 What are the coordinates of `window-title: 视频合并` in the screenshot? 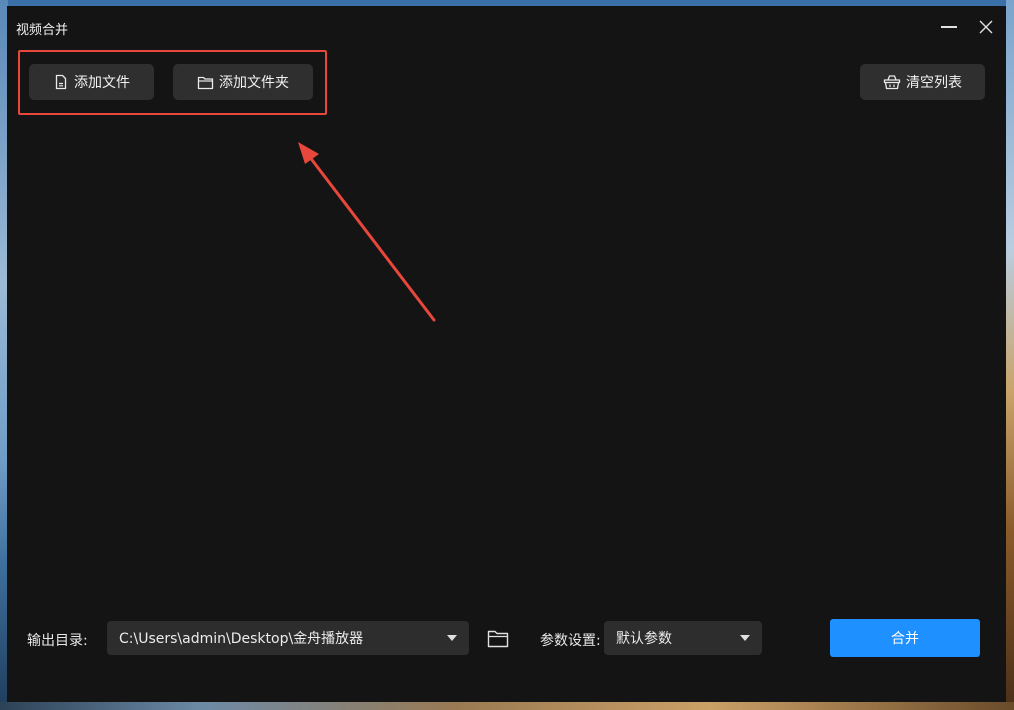 It's located at (42, 30).